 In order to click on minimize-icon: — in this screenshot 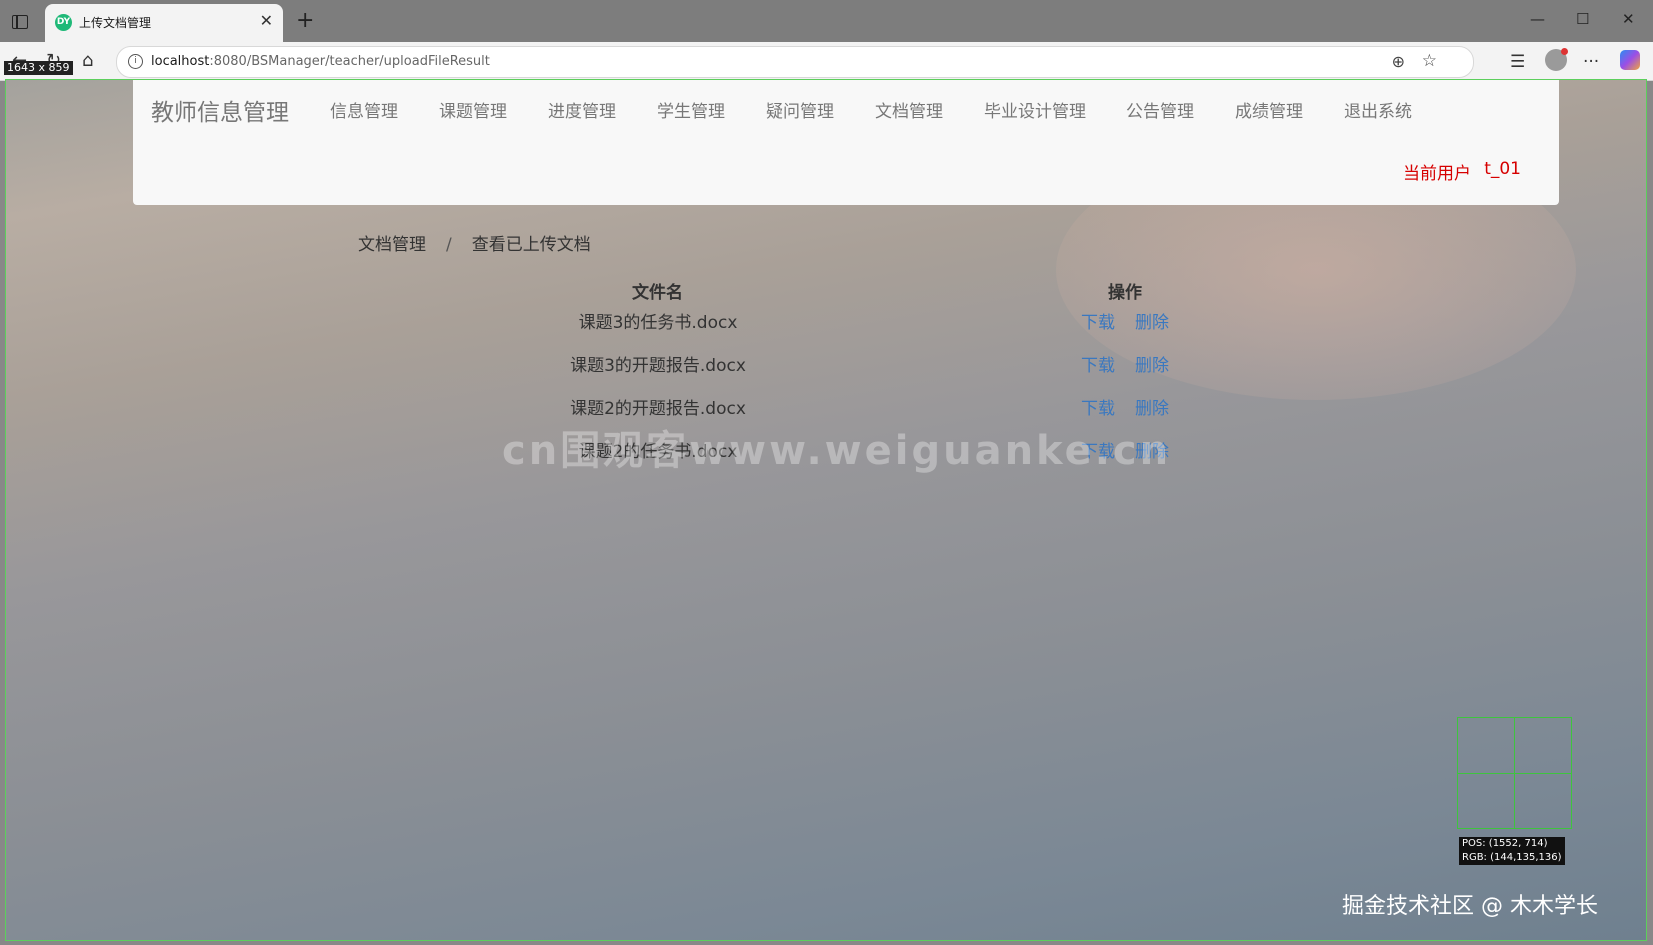, I will do `click(1537, 19)`.